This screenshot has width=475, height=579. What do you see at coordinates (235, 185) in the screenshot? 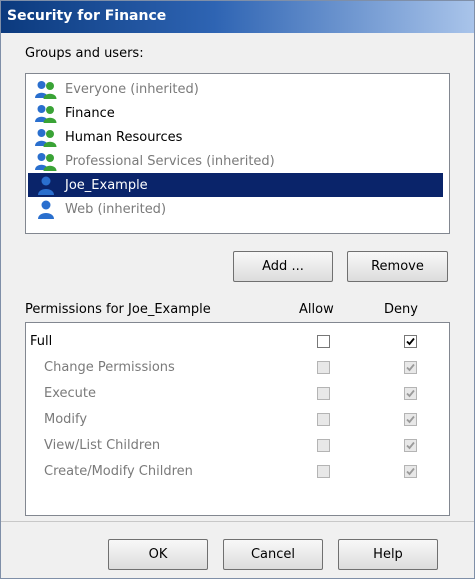
I see `list-item: Joe_Example` at bounding box center [235, 185].